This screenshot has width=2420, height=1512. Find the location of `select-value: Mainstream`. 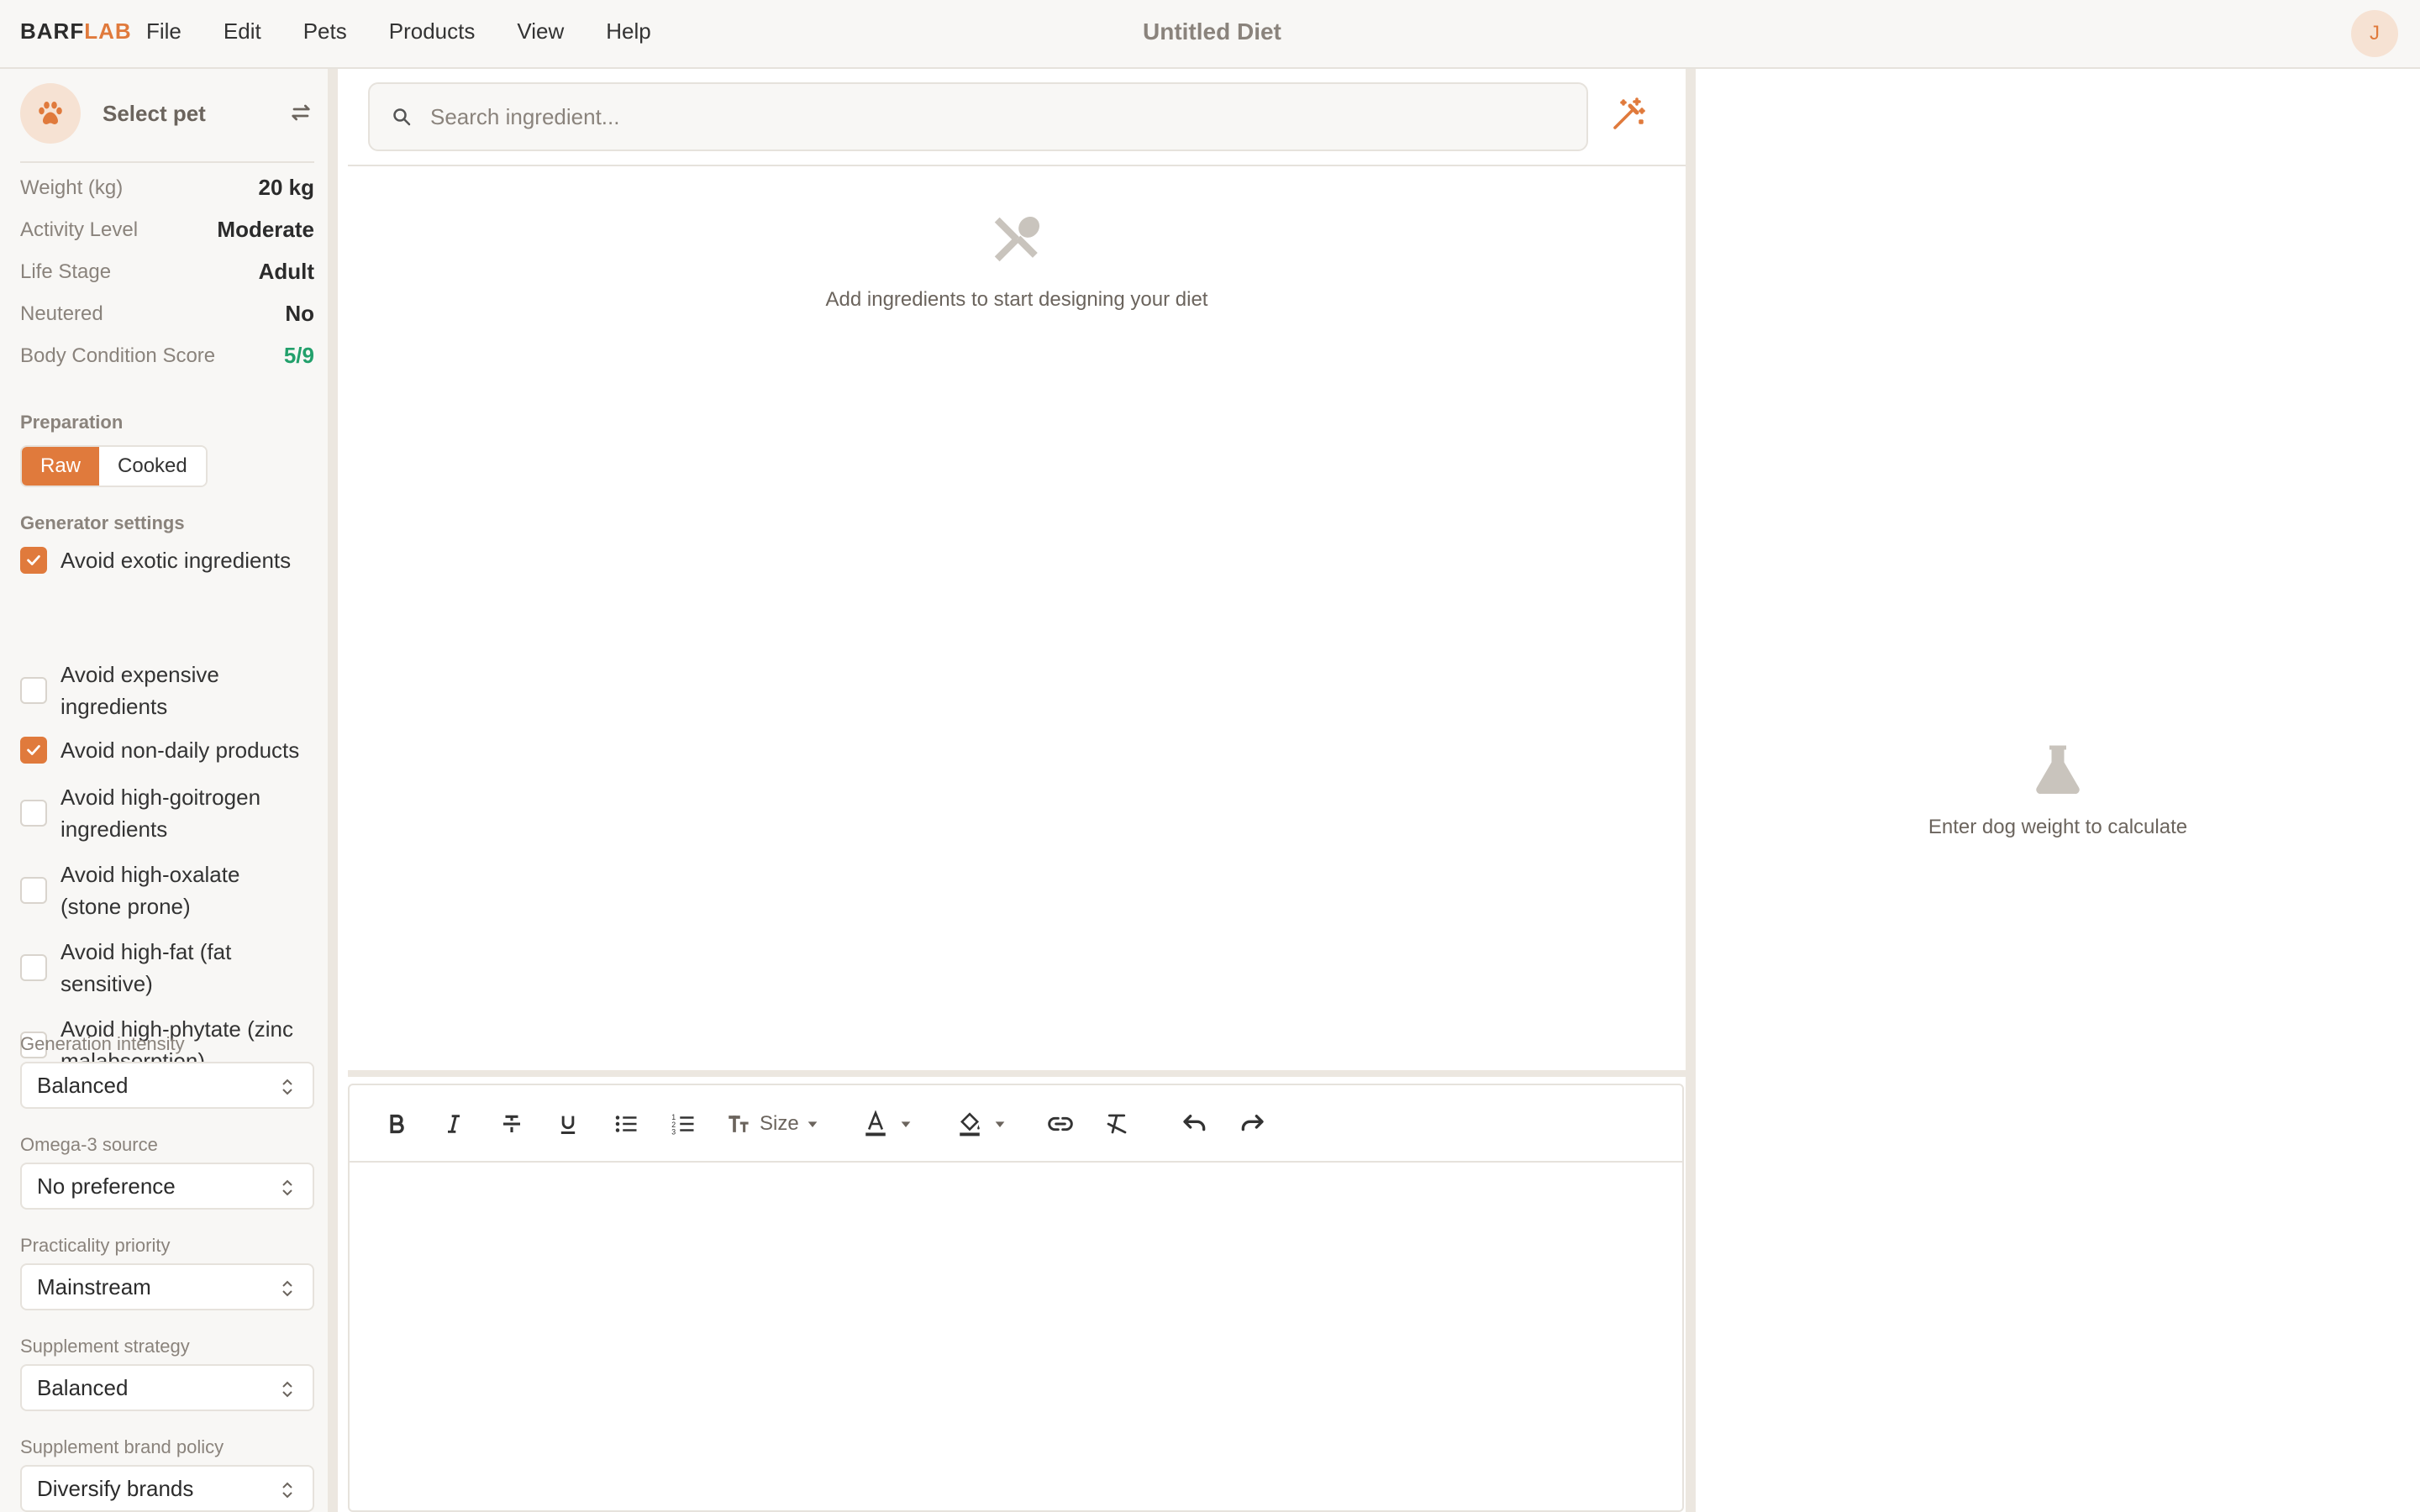

select-value: Mainstream is located at coordinates (94, 1286).